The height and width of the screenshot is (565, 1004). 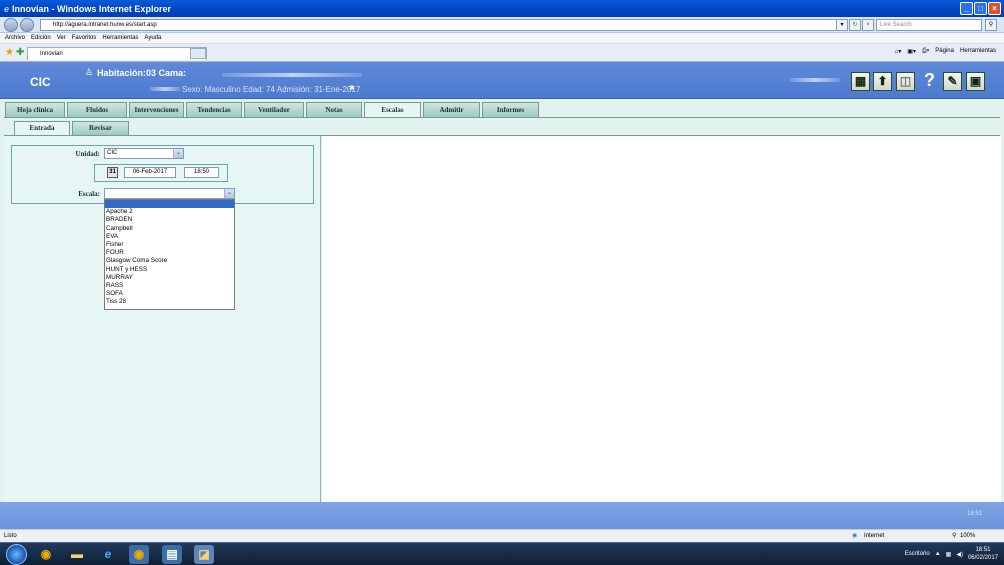 I want to click on page-menu: Página, so click(x=944, y=51).